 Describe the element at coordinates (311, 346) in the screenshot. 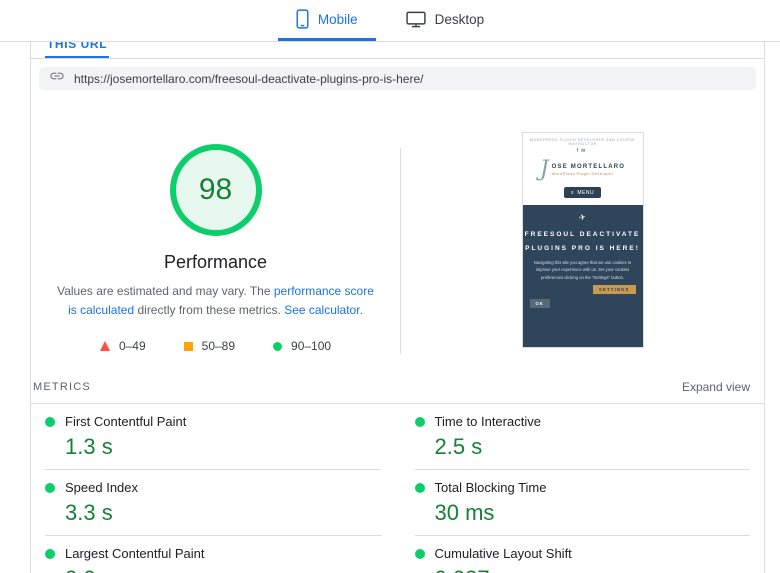

I see `legend-pass-range: 90–100` at that location.